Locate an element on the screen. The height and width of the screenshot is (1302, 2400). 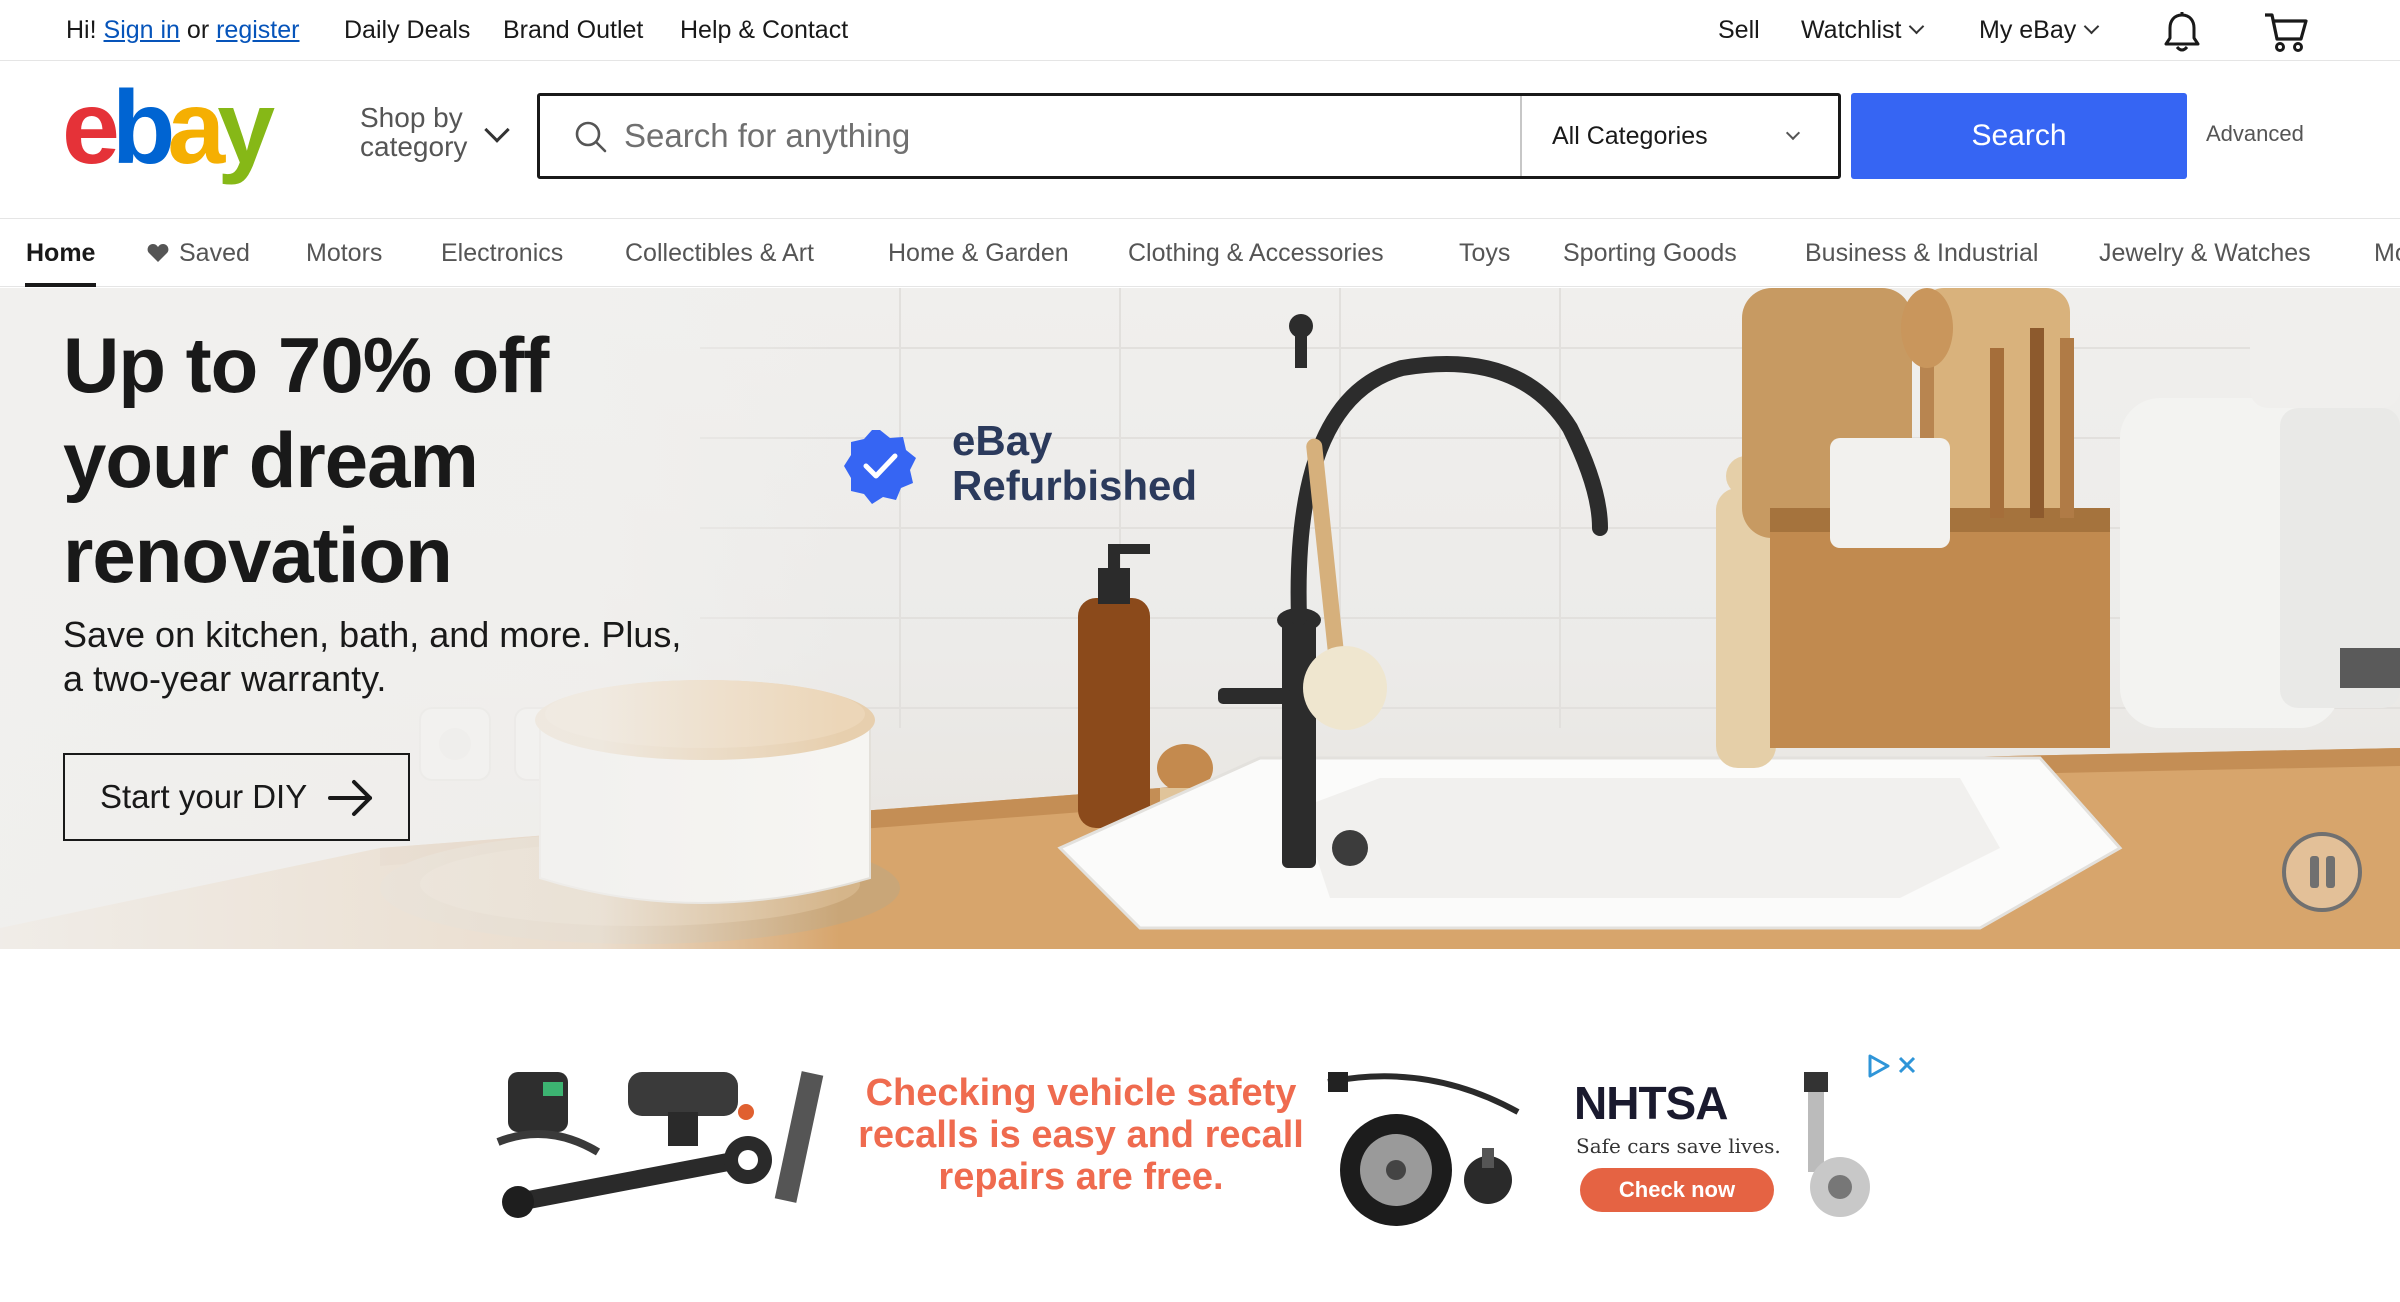
my-ebay-menu: My eBay is located at coordinates (2039, 30).